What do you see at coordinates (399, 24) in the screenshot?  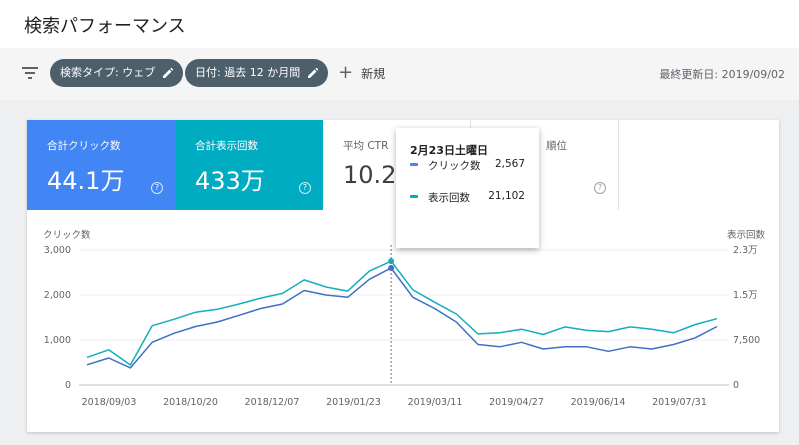 I see `app-header: 検索パフォーマンス` at bounding box center [399, 24].